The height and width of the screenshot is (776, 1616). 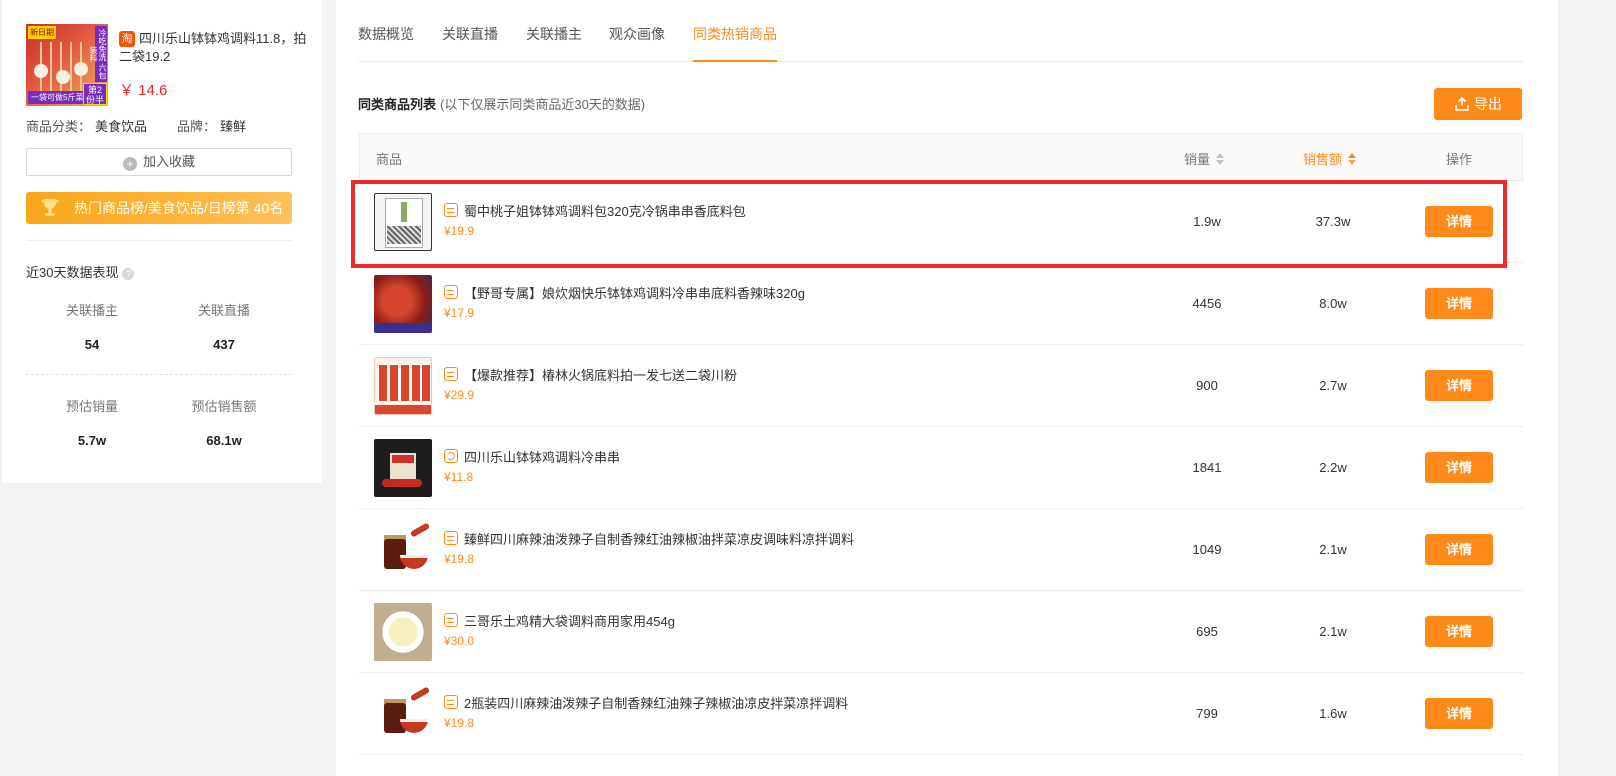 What do you see at coordinates (1488, 104) in the screenshot?
I see `export-label: 导出` at bounding box center [1488, 104].